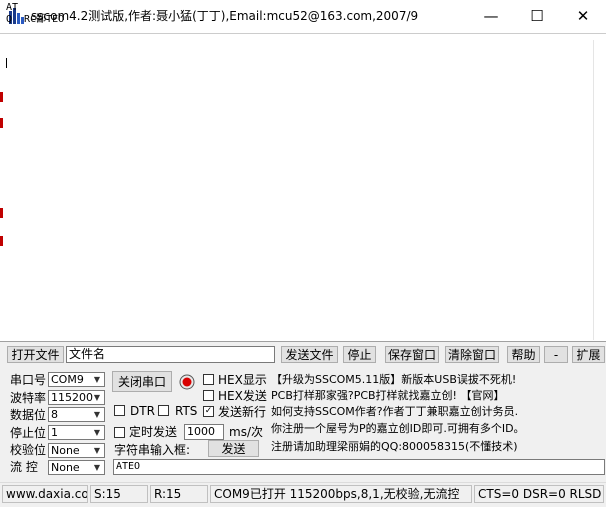  What do you see at coordinates (35, 13) in the screenshot?
I see `receive-text: AT Q RC鄙TEO` at bounding box center [35, 13].